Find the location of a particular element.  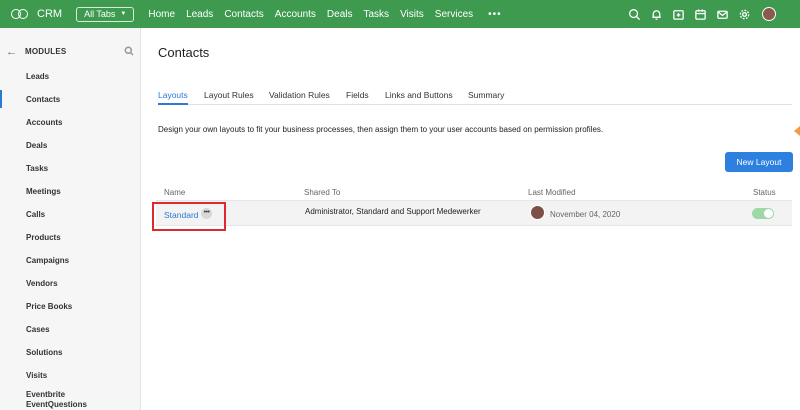

crm-logo-icon is located at coordinates (22, 14).